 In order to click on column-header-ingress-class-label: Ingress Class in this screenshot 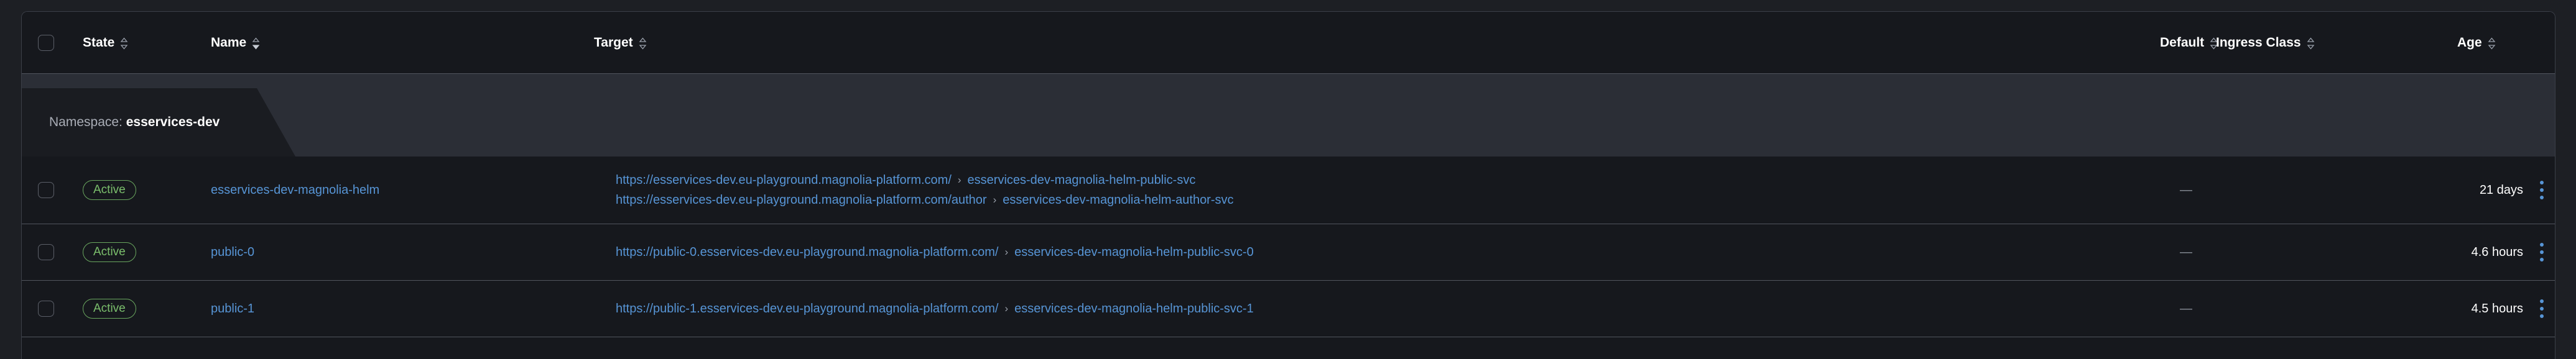, I will do `click(2259, 42)`.